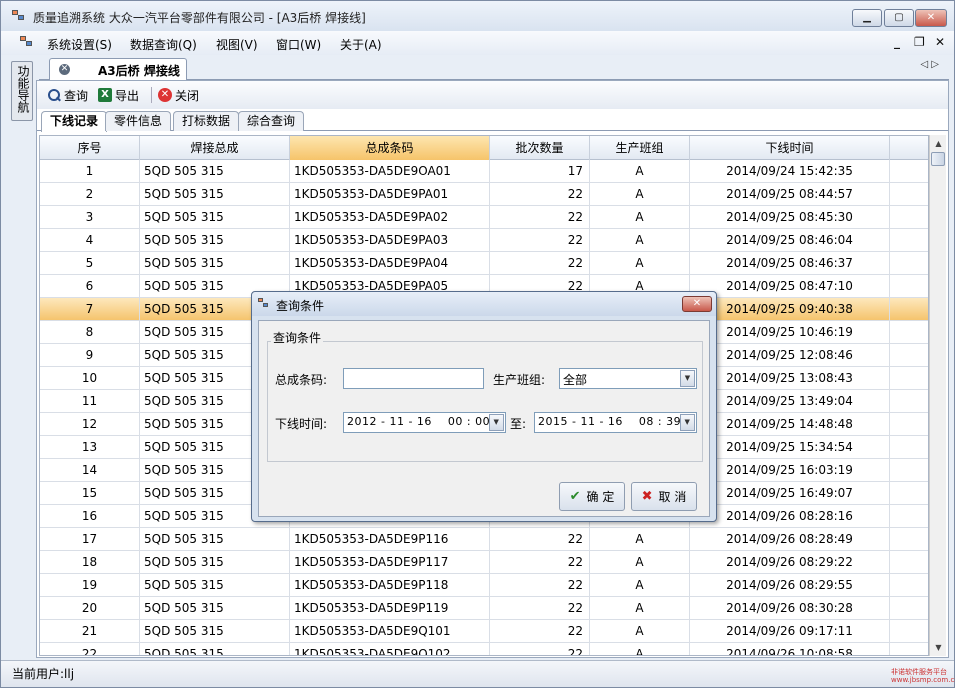  Describe the element at coordinates (790, 401) in the screenshot. I see `cell-offline-time: 2014/09/25 13:49:04` at that location.